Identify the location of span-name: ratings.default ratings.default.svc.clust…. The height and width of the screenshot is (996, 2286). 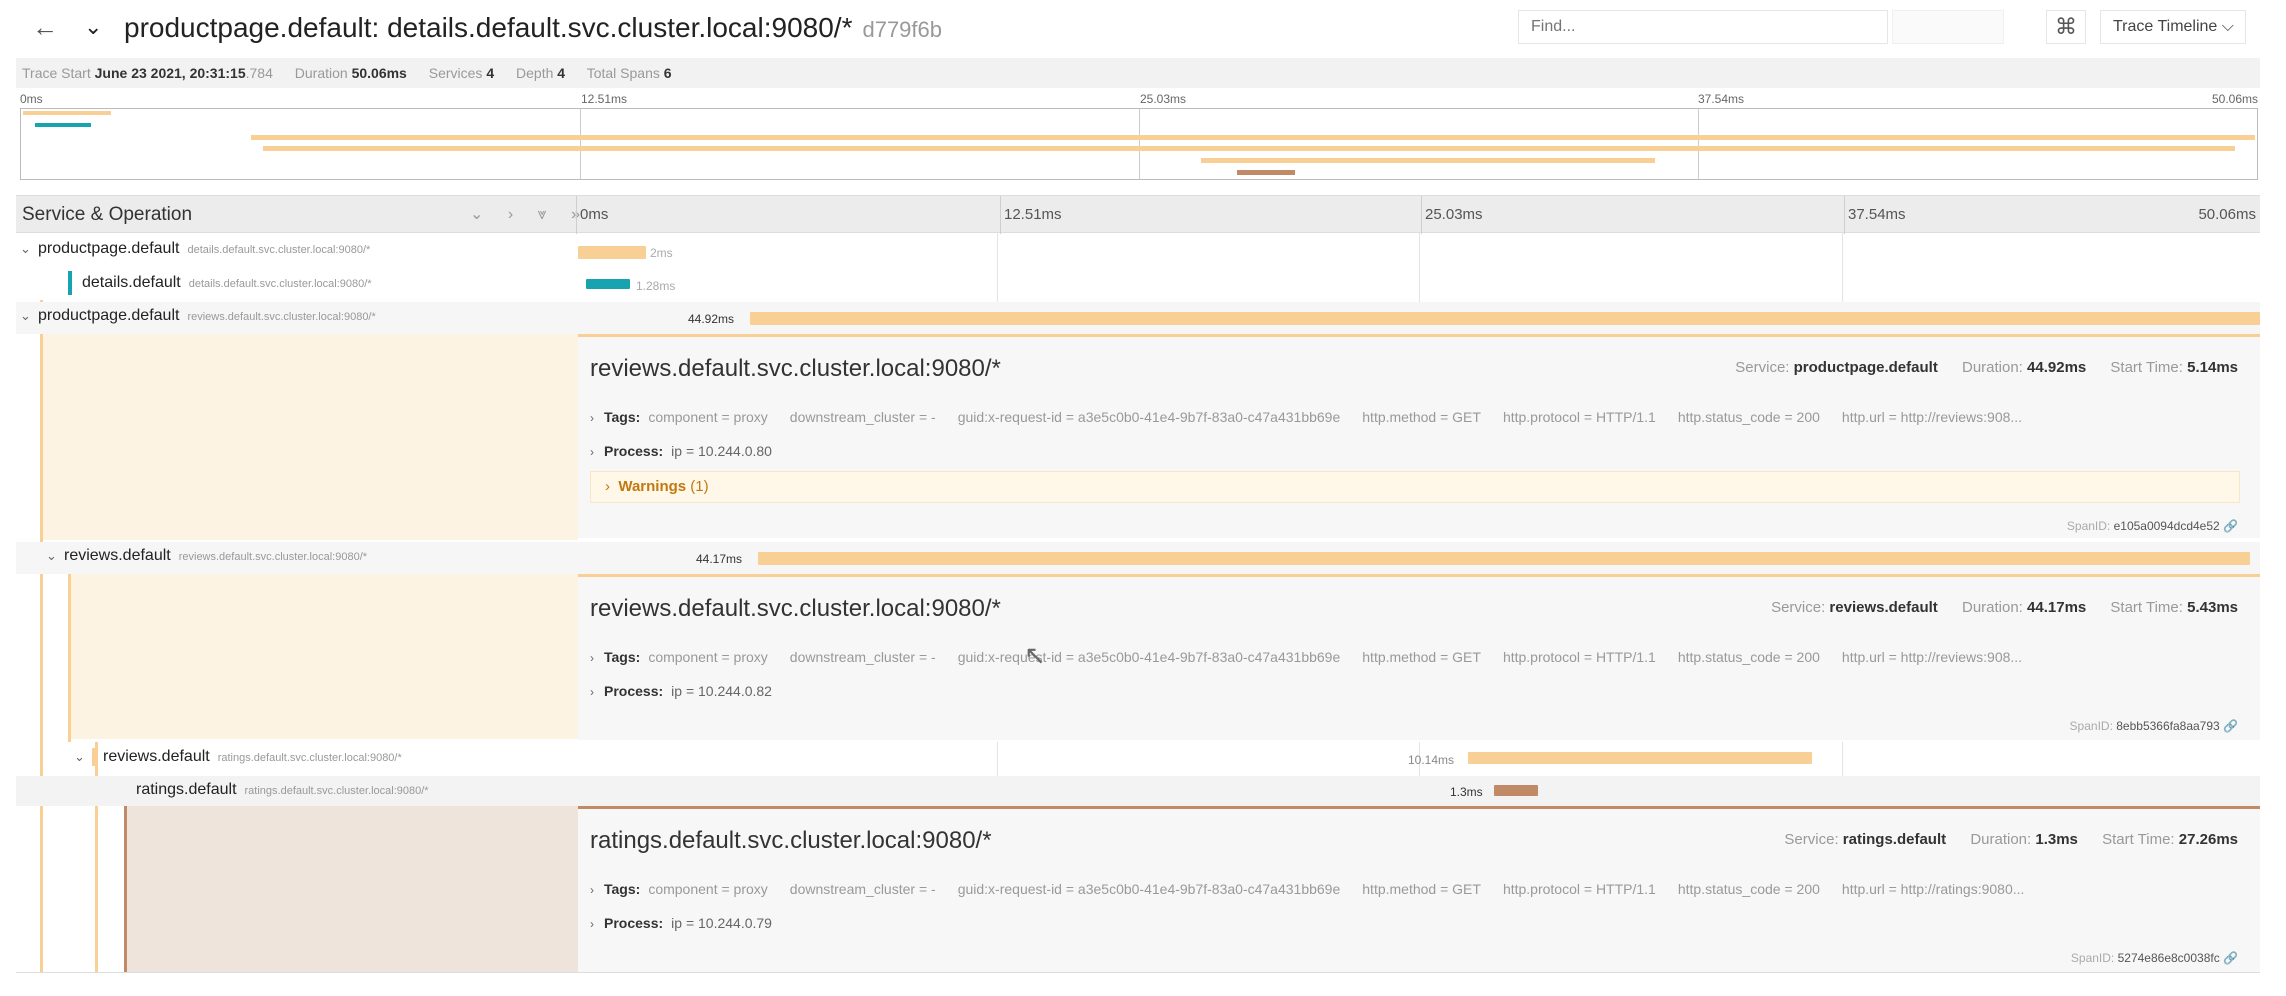
(282, 790).